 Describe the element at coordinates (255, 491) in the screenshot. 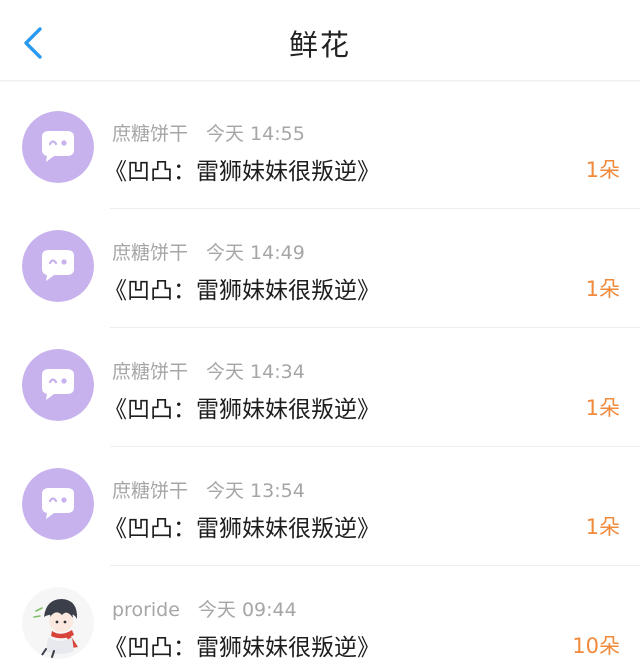

I see `timestamp: 今天 13:54` at that location.